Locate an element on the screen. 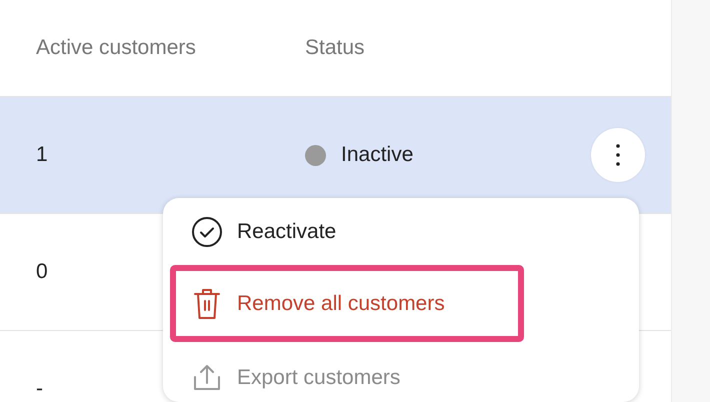 The image size is (710, 402). more-vertical-icon is located at coordinates (618, 155).